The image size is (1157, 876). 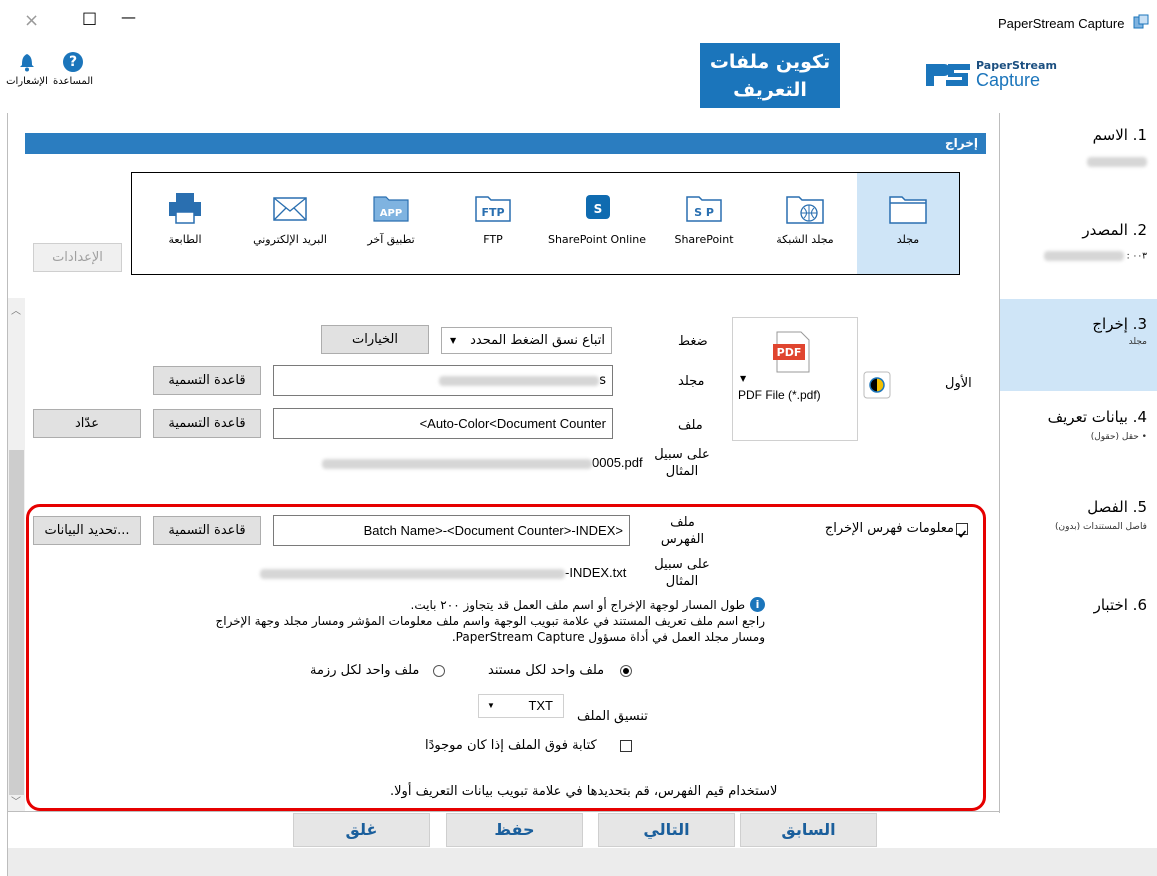 What do you see at coordinates (493, 239) in the screenshot?
I see `destination-ftp-label: FTP` at bounding box center [493, 239].